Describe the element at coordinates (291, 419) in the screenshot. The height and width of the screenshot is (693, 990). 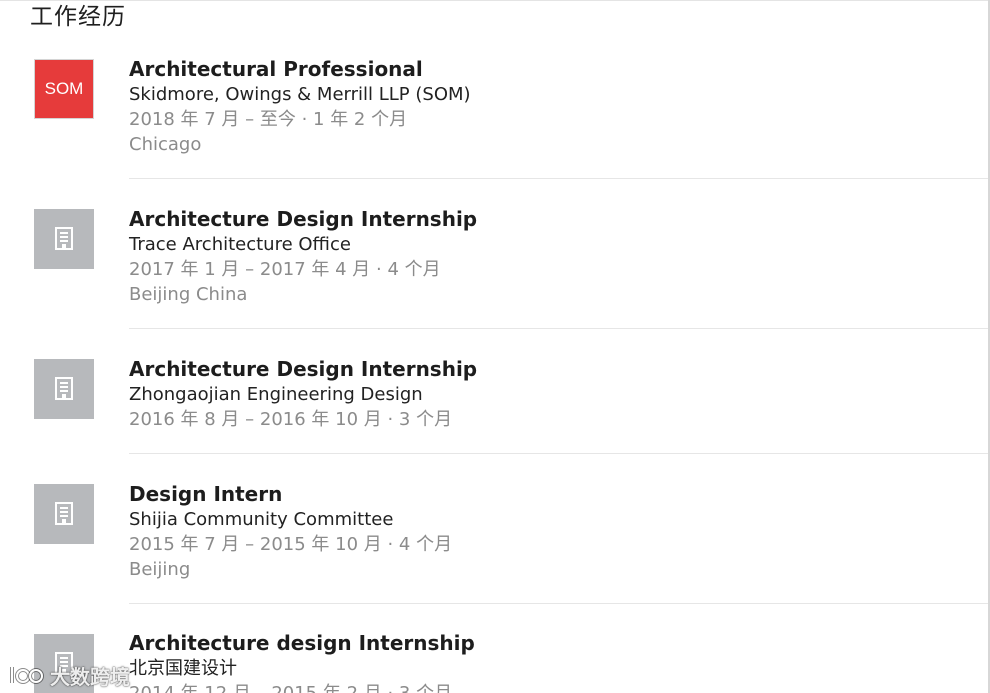
I see `date-range: 2016 年 8 月 – 2016 年 10 月 · 3 个月` at that location.